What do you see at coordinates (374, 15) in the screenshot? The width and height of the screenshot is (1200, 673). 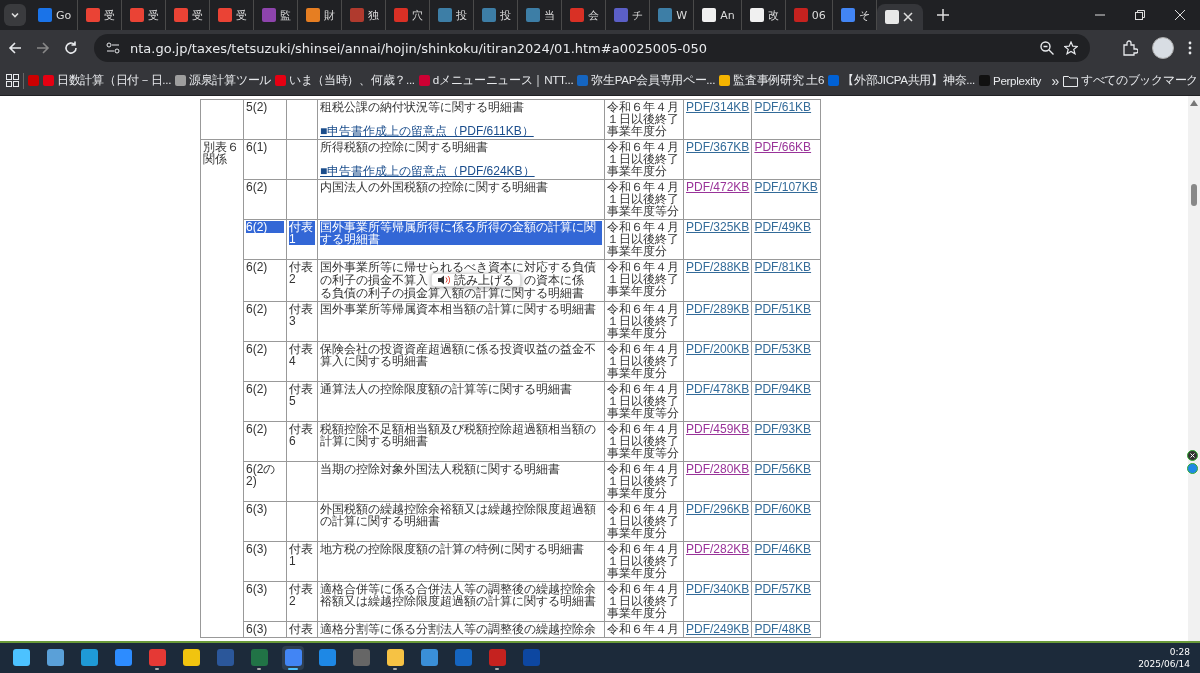 I see `tab-title: 独` at bounding box center [374, 15].